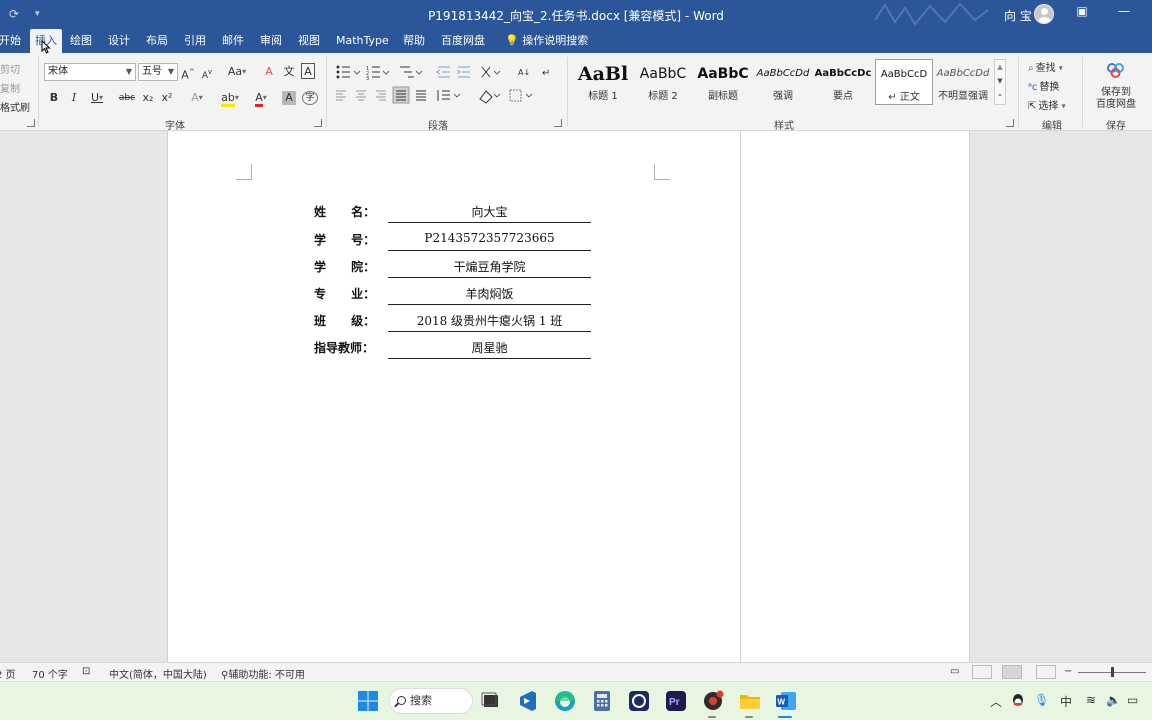 The image size is (1152, 720). I want to click on page-next, so click(855, 396).